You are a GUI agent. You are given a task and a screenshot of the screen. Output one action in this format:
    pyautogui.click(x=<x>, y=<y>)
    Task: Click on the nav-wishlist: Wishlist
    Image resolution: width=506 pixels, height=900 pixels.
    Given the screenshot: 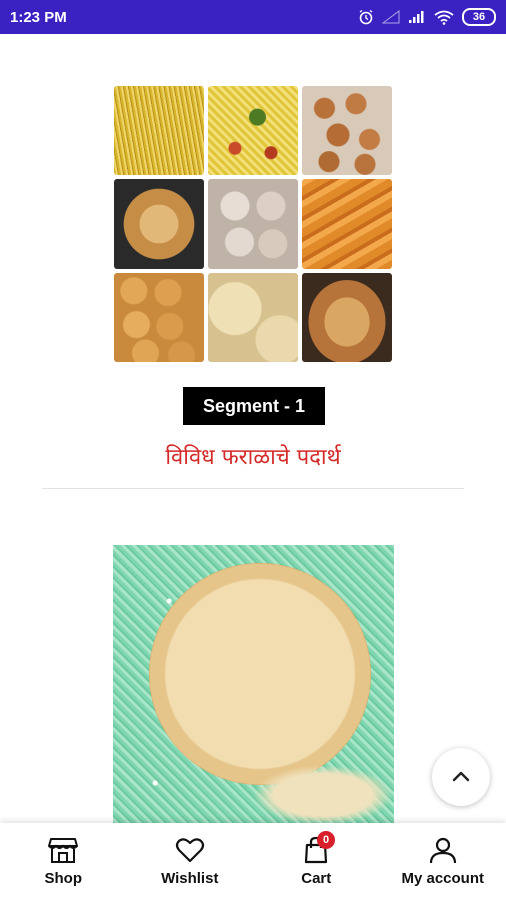 What is the action you would take?
    pyautogui.click(x=190, y=861)
    